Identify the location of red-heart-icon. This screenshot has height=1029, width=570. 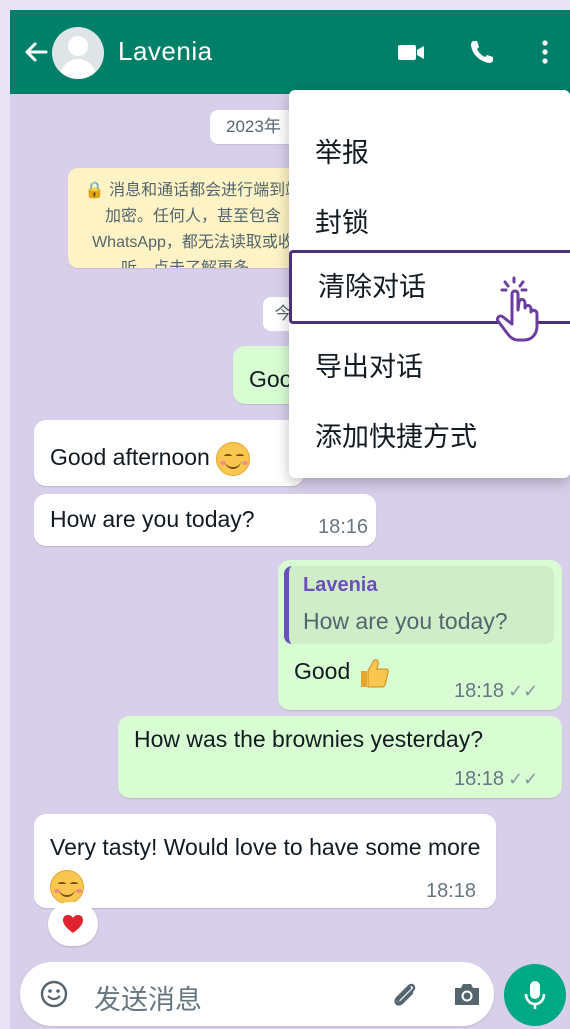
(73, 924).